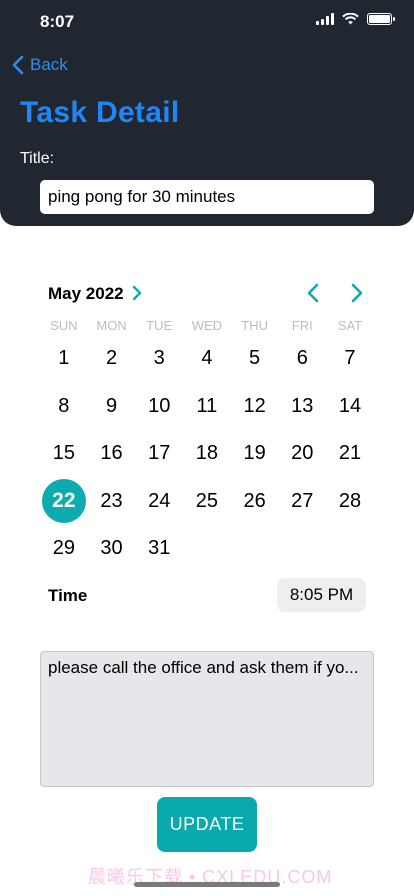  I want to click on day-cell: 26, so click(255, 502).